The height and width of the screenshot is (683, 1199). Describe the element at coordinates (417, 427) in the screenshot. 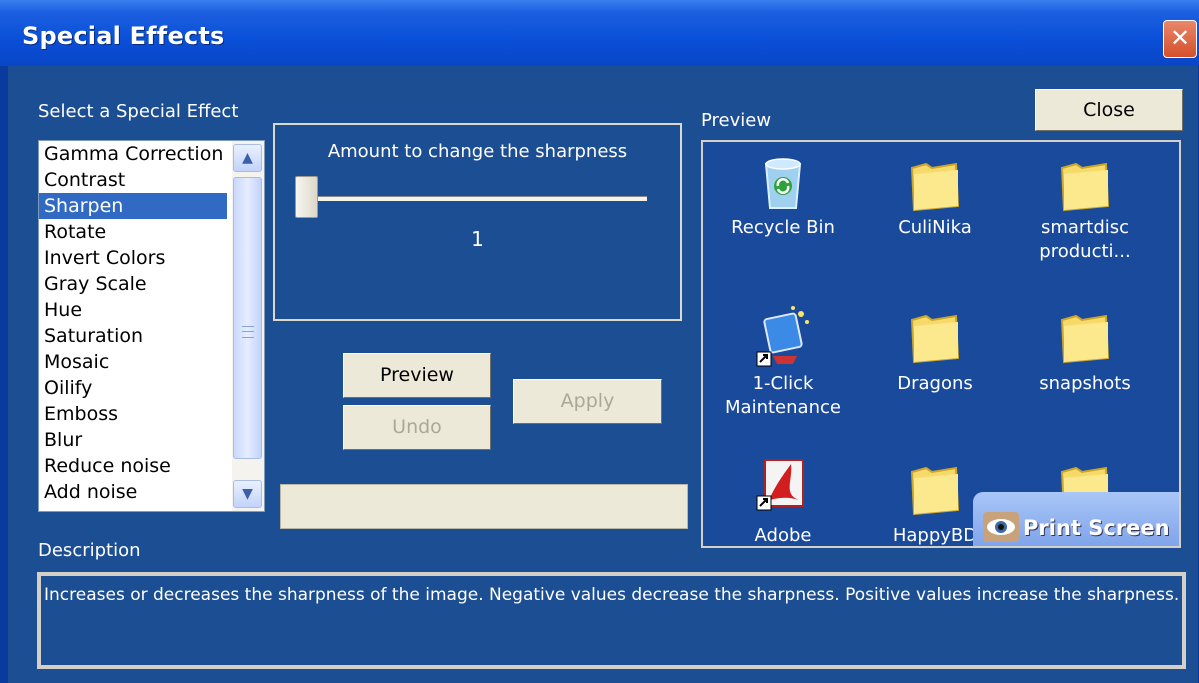

I see `undo-button: Undo` at that location.